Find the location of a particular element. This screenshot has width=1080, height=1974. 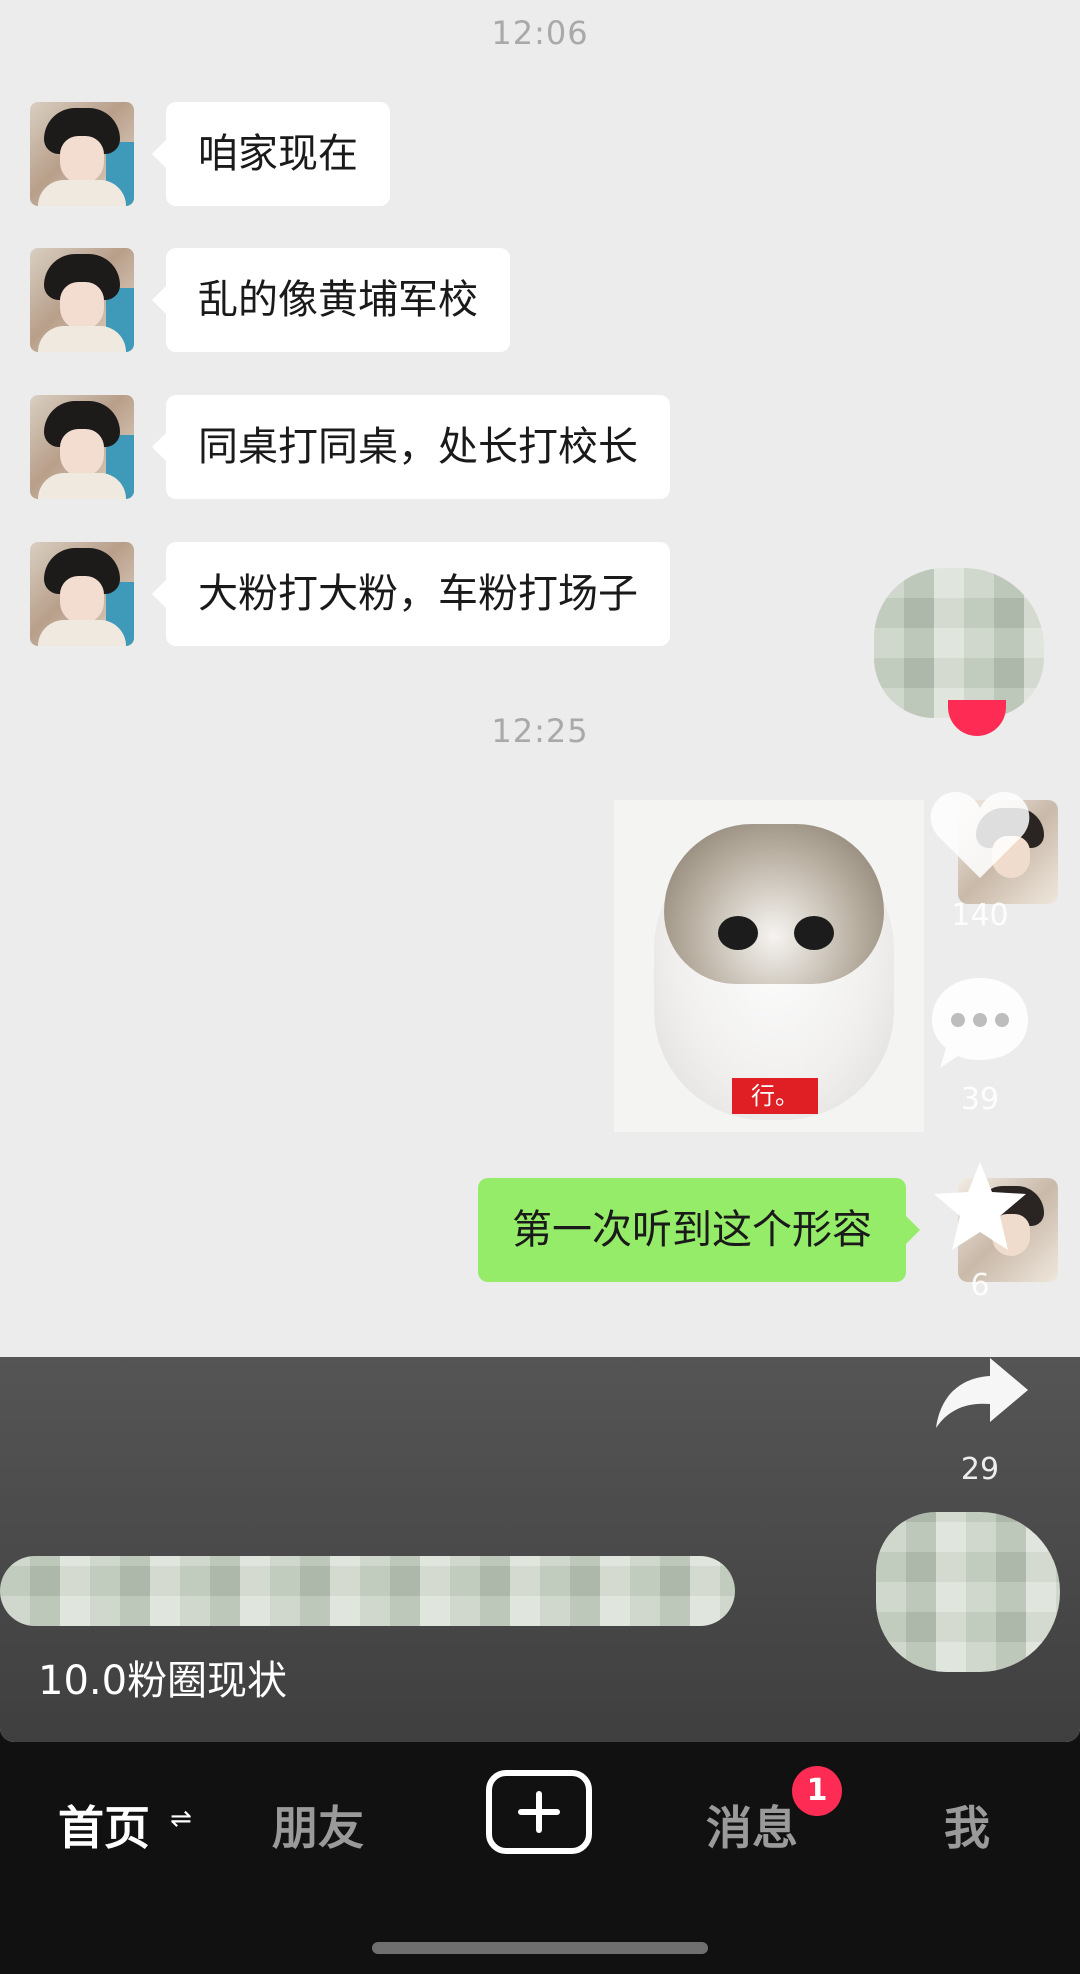

home-indicator is located at coordinates (540, 1948).